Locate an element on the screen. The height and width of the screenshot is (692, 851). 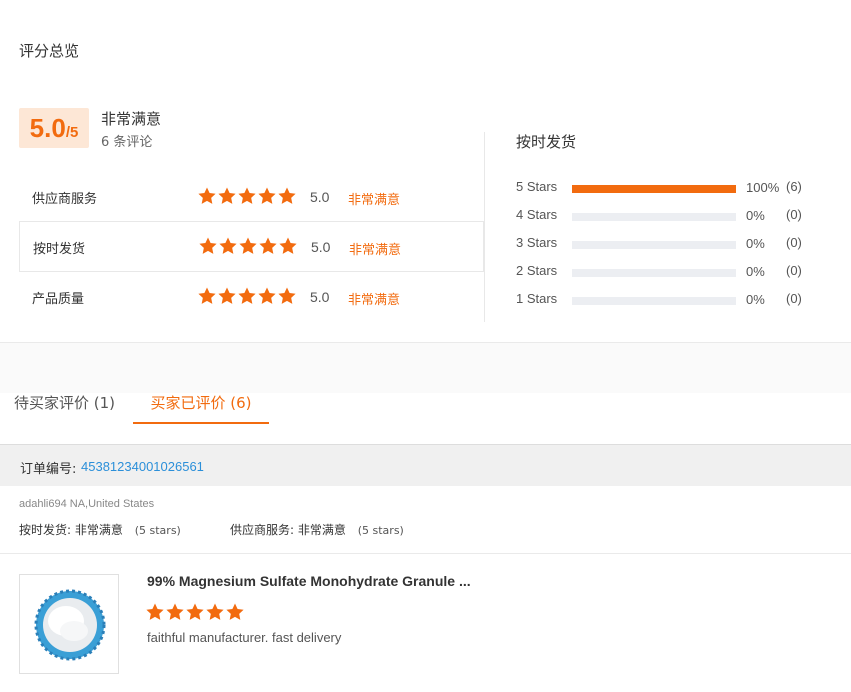
score-badge: 5.0/5 is located at coordinates (54, 128).